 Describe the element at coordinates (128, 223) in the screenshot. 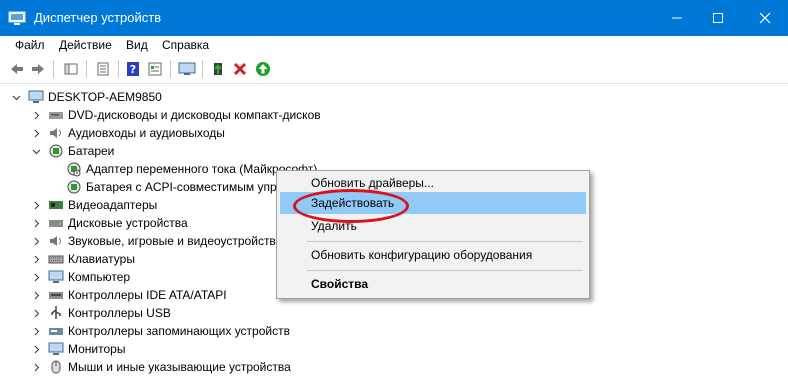

I see `tree-item-label: Дисковые устройства` at that location.